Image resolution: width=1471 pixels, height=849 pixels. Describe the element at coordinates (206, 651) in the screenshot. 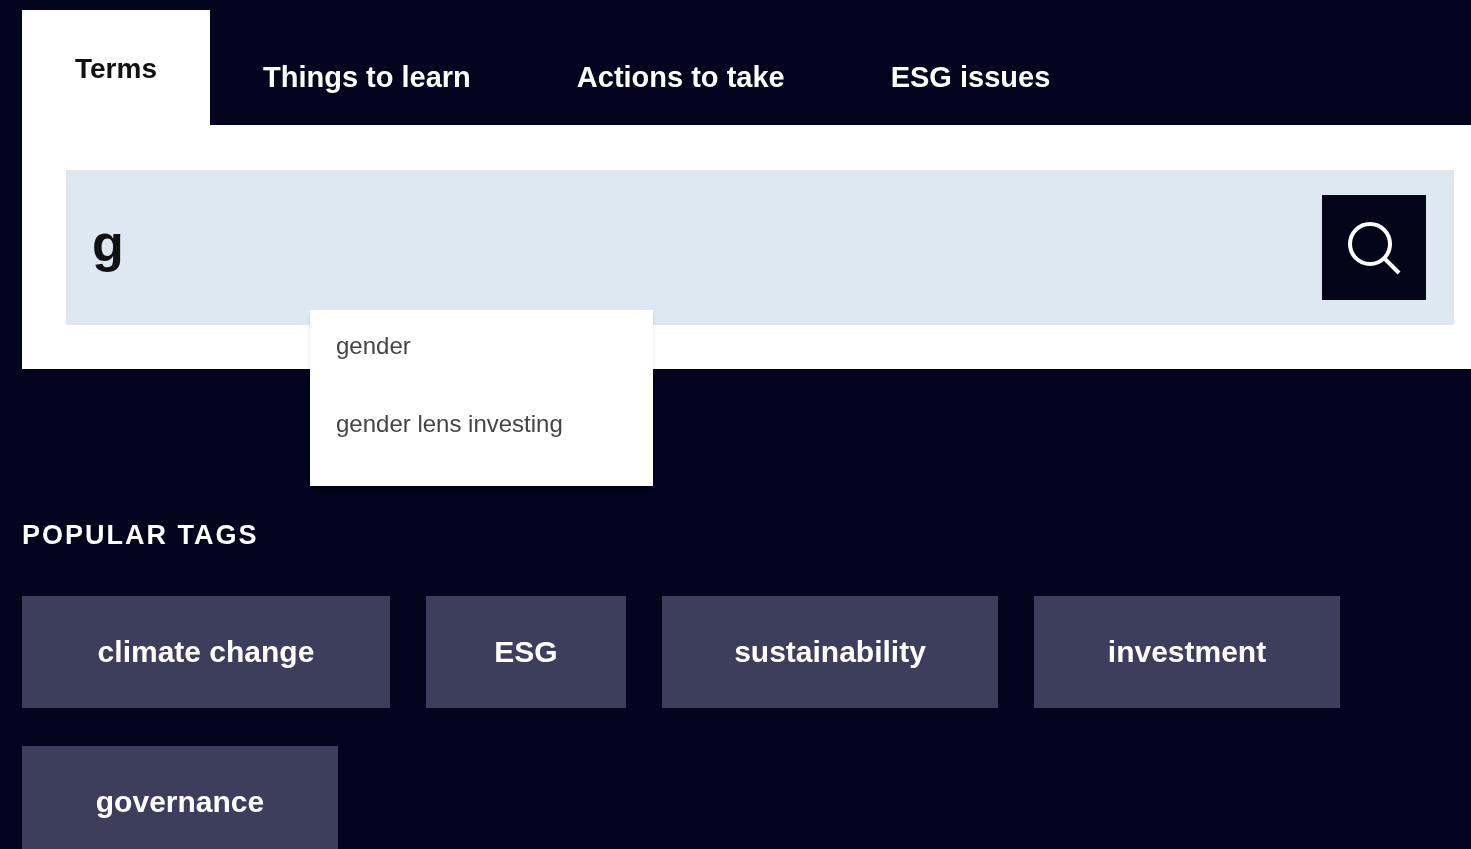

I see `tag-button: climate change` at that location.